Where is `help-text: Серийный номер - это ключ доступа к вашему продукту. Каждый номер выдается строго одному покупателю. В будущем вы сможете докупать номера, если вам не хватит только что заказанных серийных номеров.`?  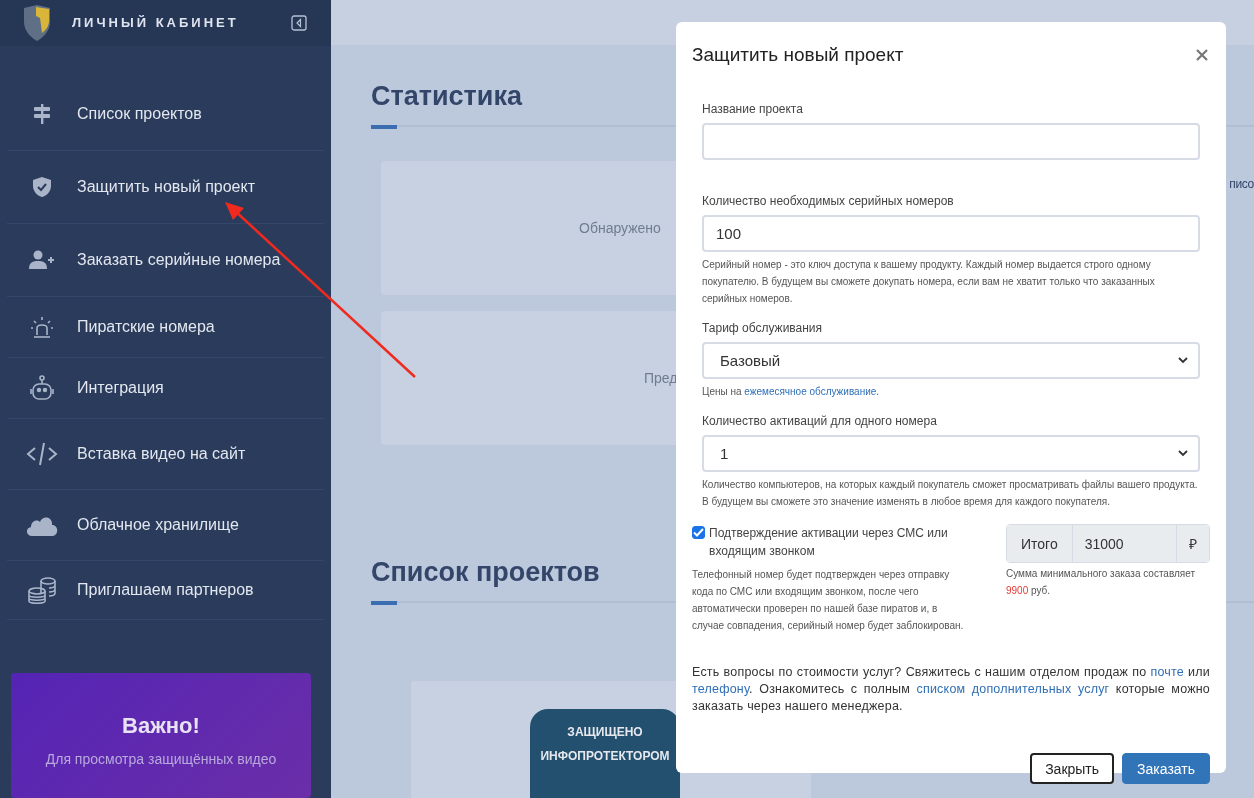 help-text: Серийный номер - это ключ доступа к вашему продукту. Каждый номер выдается строго одному покупателю. В будущем вы сможете докупать номера, если вам не хватит только что заказанных серийных номеров. is located at coordinates (929, 282).